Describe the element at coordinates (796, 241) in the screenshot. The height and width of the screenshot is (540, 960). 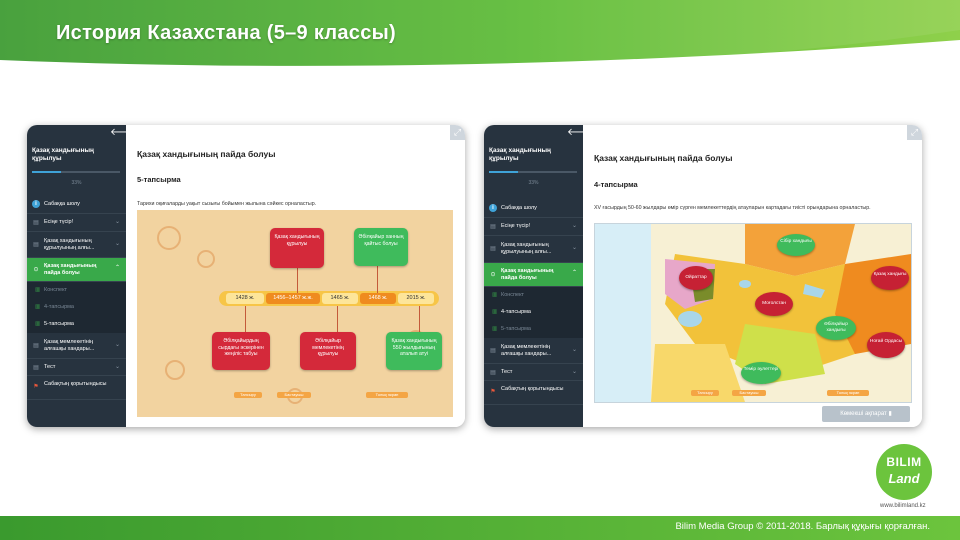
I see `map-label-text: Сібір хандығы` at that location.